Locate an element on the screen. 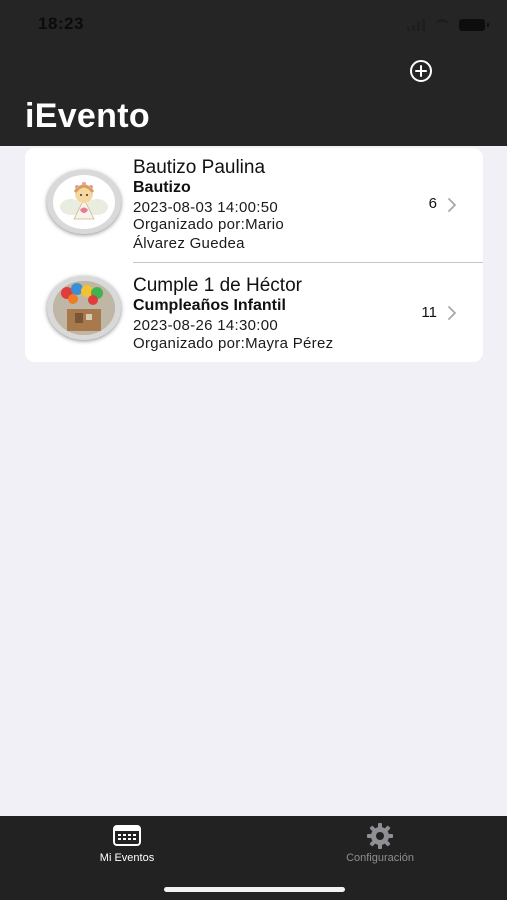 The height and width of the screenshot is (900, 507). add-event-button is located at coordinates (421, 71).